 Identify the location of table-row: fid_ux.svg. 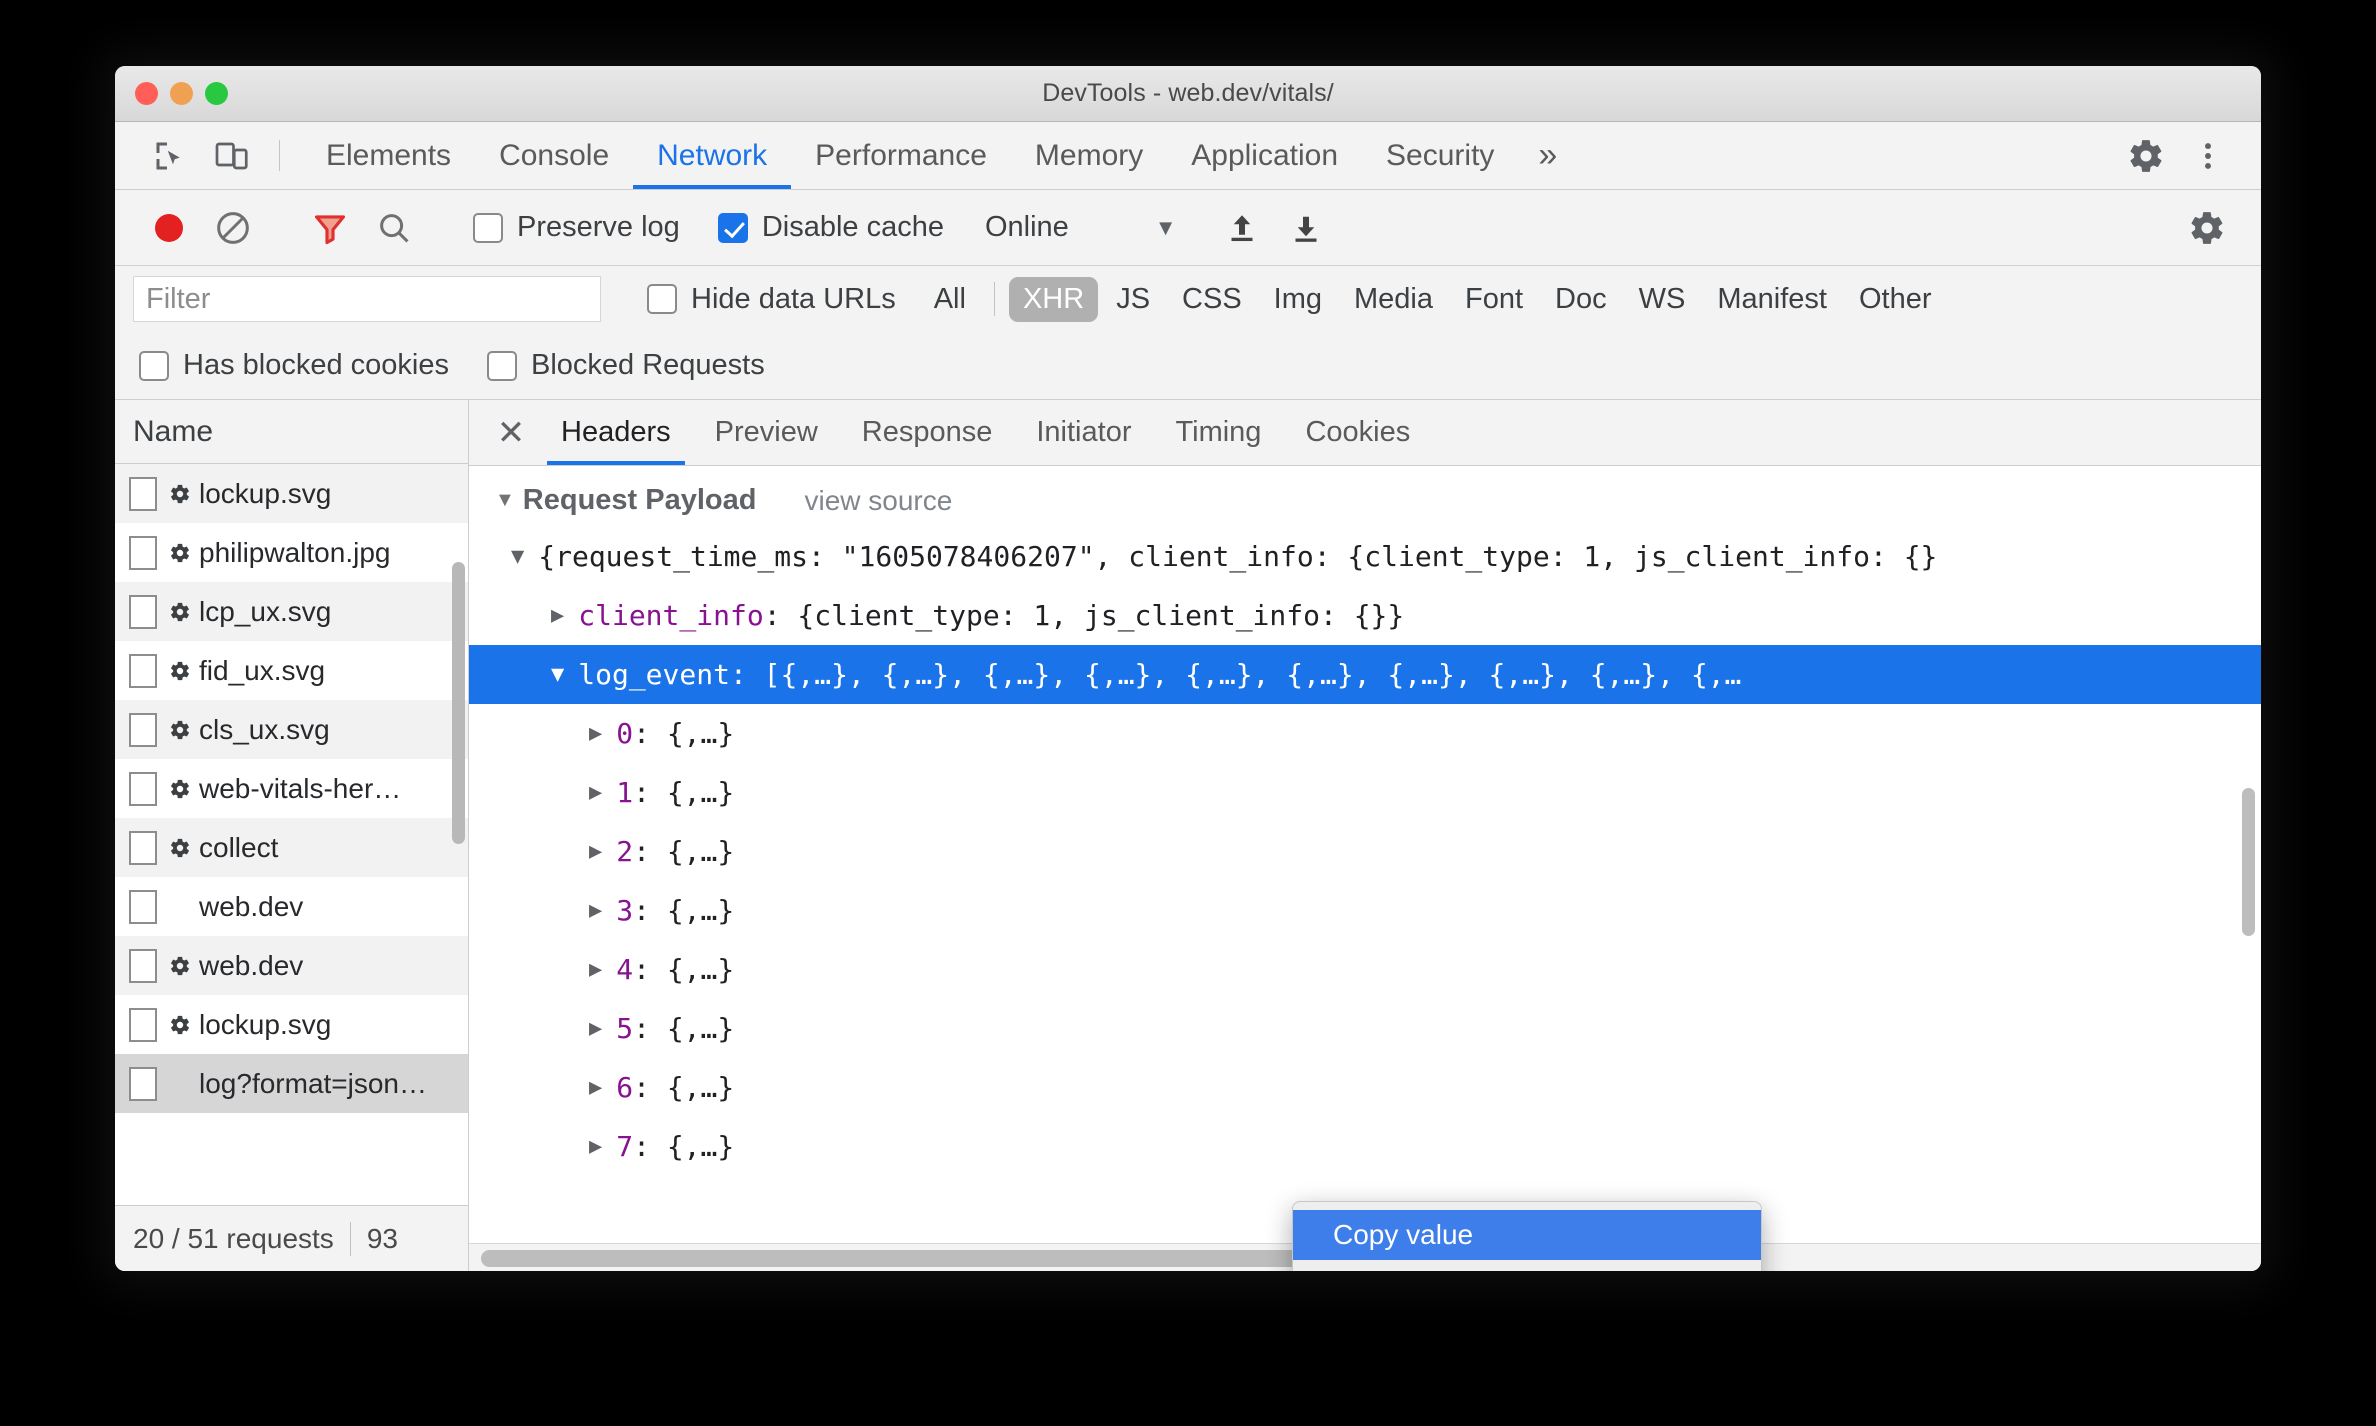
(291, 670).